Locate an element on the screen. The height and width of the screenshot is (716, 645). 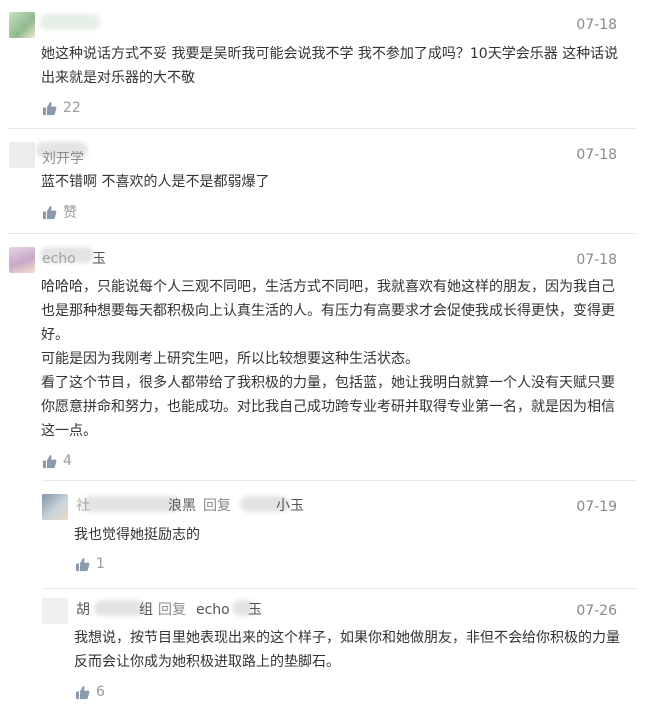
like-button: 赞 is located at coordinates (59, 212).